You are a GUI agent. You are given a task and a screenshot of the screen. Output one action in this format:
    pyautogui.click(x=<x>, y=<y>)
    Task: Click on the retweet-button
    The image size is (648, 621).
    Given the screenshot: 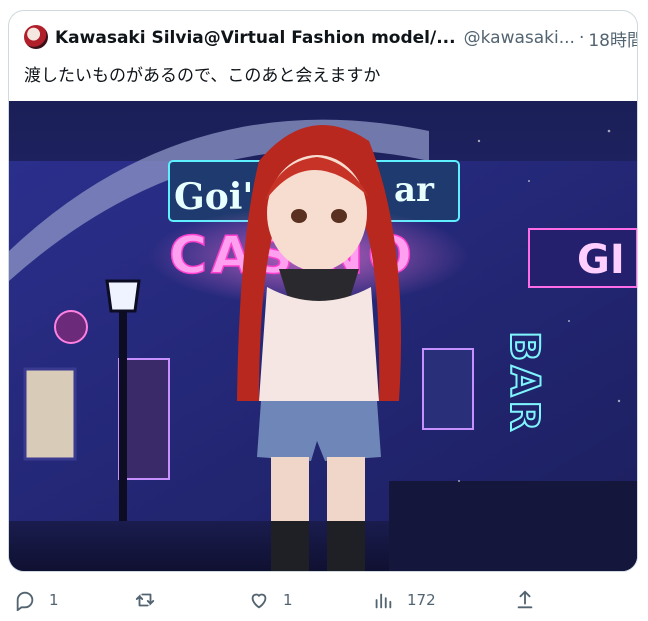 What is the action you would take?
    pyautogui.click(x=145, y=600)
    